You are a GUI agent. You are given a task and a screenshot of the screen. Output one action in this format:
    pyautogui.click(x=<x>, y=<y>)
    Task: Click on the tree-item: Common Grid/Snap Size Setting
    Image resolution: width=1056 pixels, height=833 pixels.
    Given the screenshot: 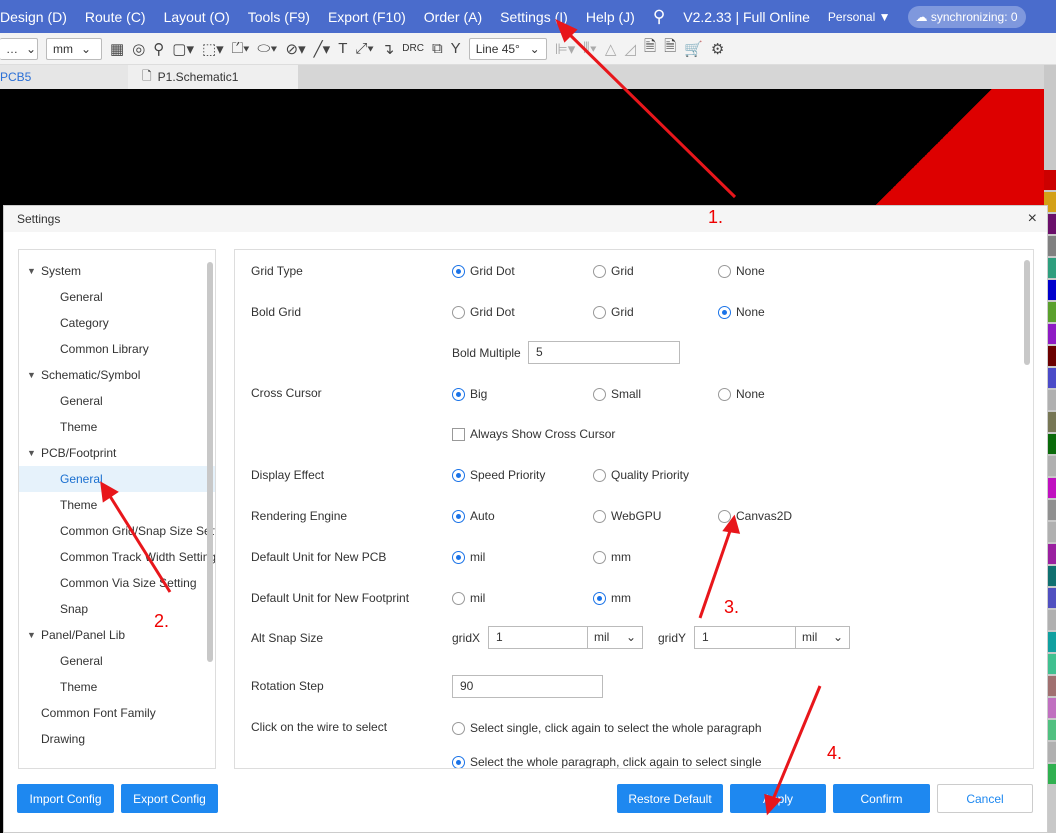 What is the action you would take?
    pyautogui.click(x=117, y=531)
    